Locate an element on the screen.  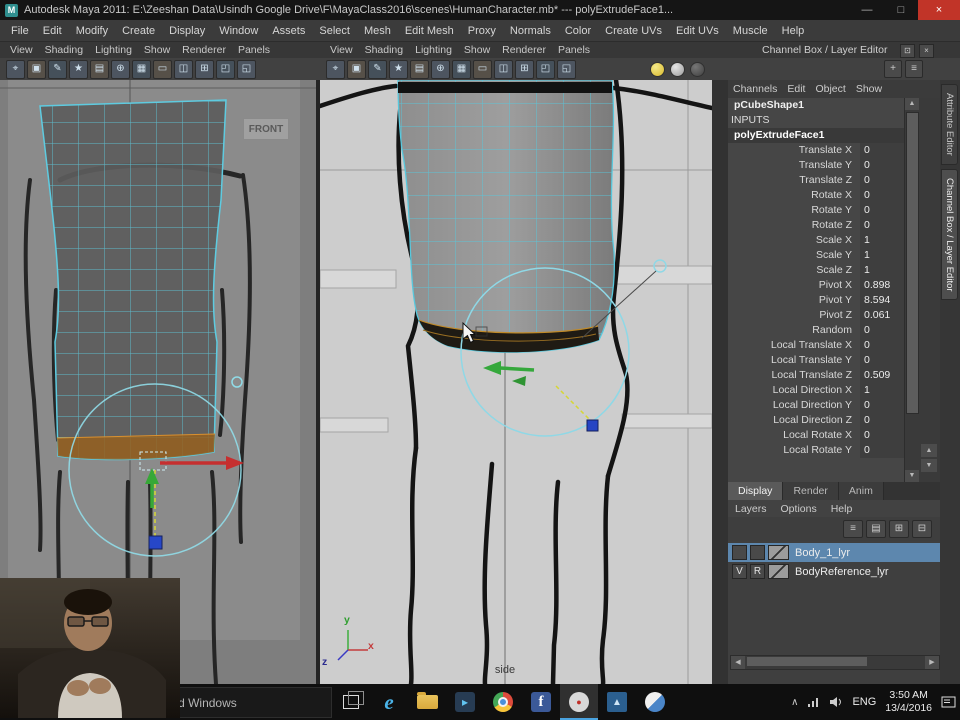
volume-icon is located at coordinates (836, 702).